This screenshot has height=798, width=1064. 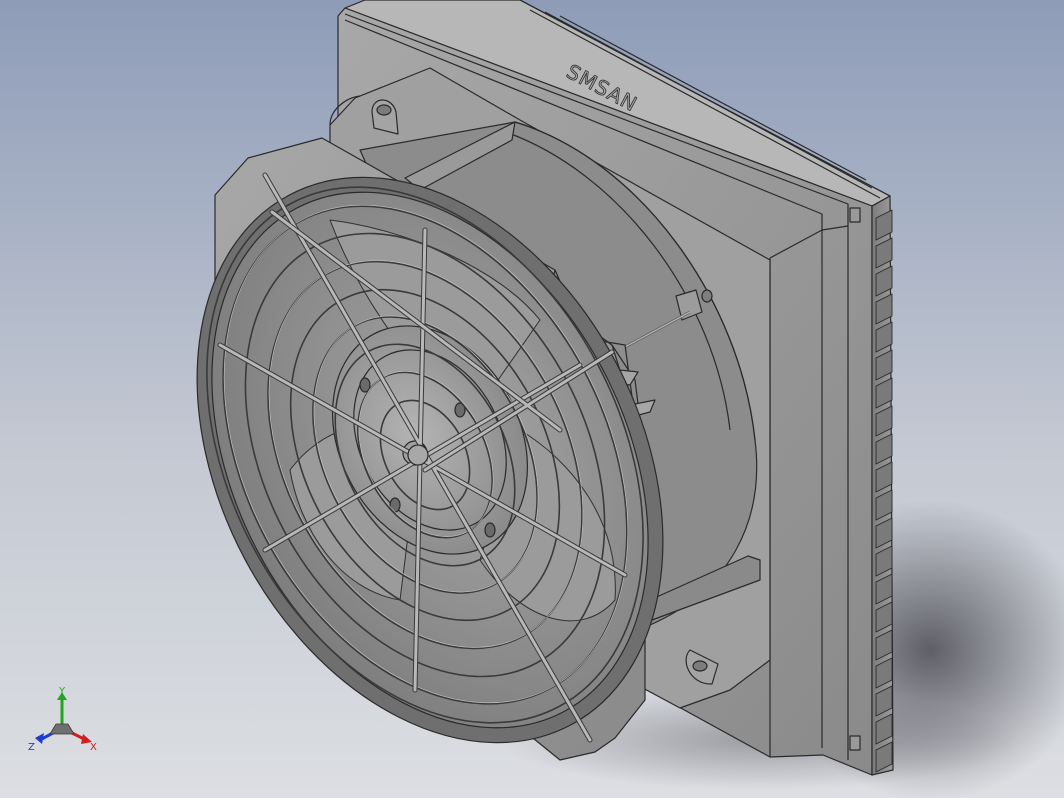 I want to click on triad-y-label: Y, so click(x=62, y=691).